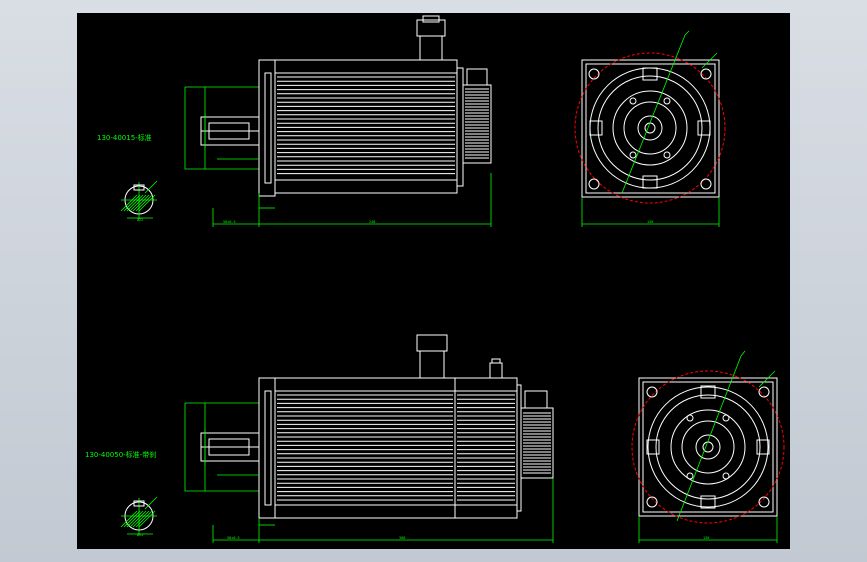 The height and width of the screenshot is (562, 867). Describe the element at coordinates (706, 538) in the screenshot. I see `motor-2-flange-w: 130` at that location.